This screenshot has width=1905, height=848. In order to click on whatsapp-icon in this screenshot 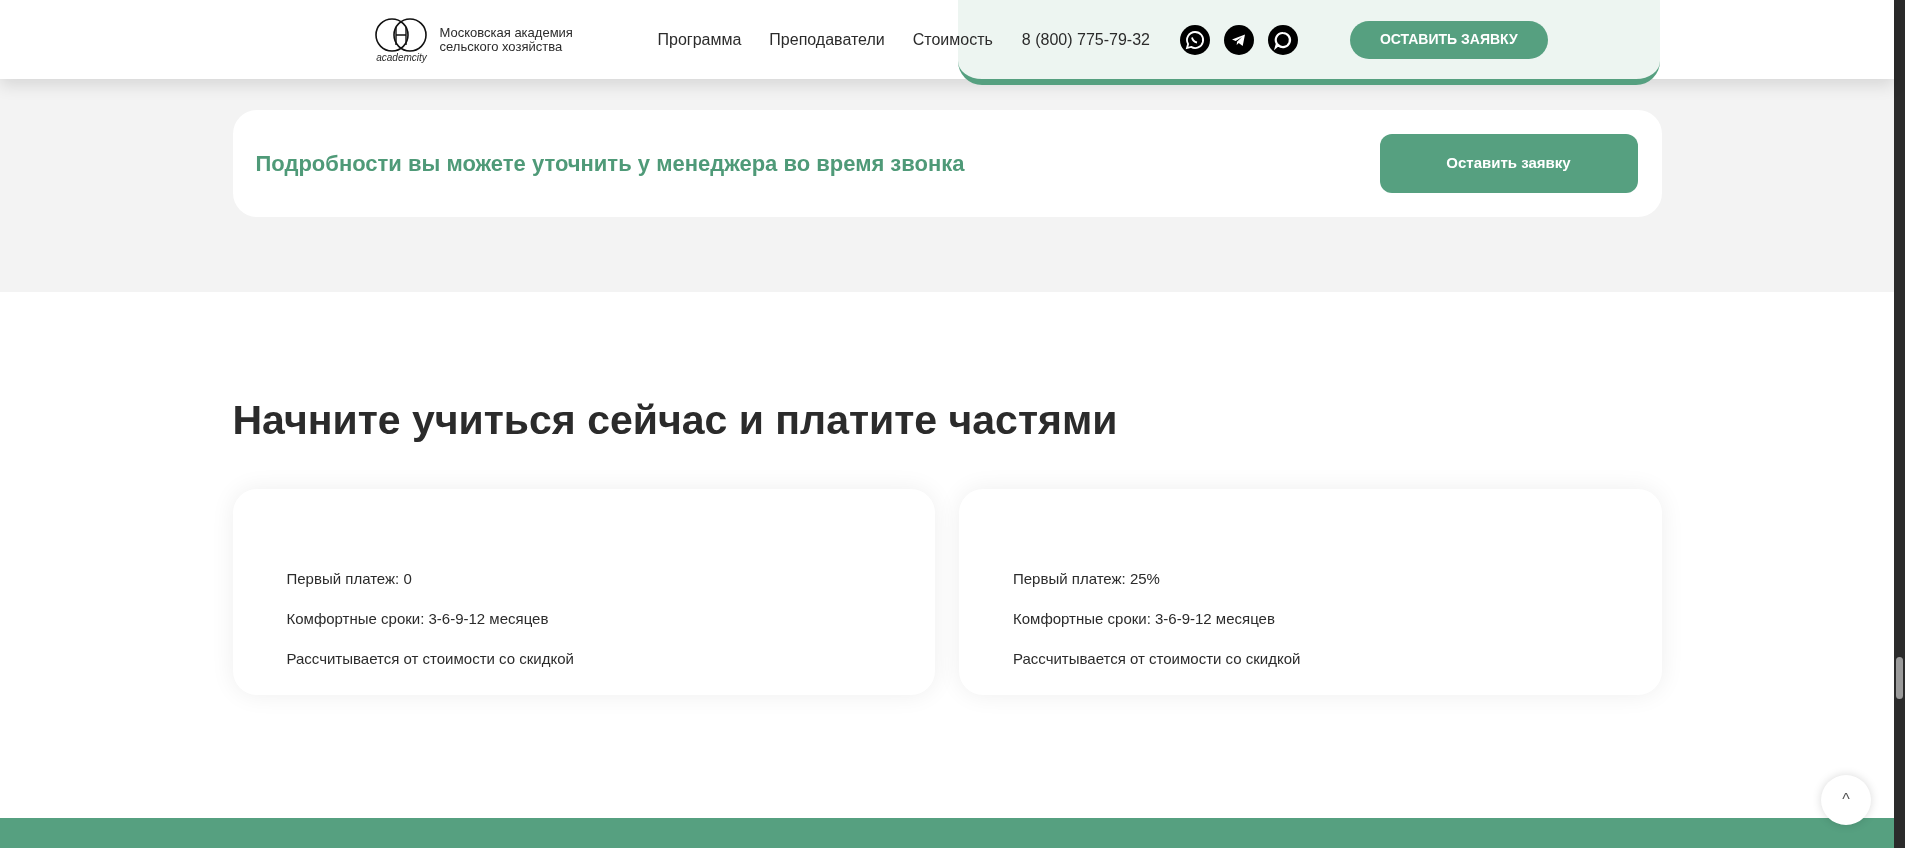, I will do `click(1194, 39)`.